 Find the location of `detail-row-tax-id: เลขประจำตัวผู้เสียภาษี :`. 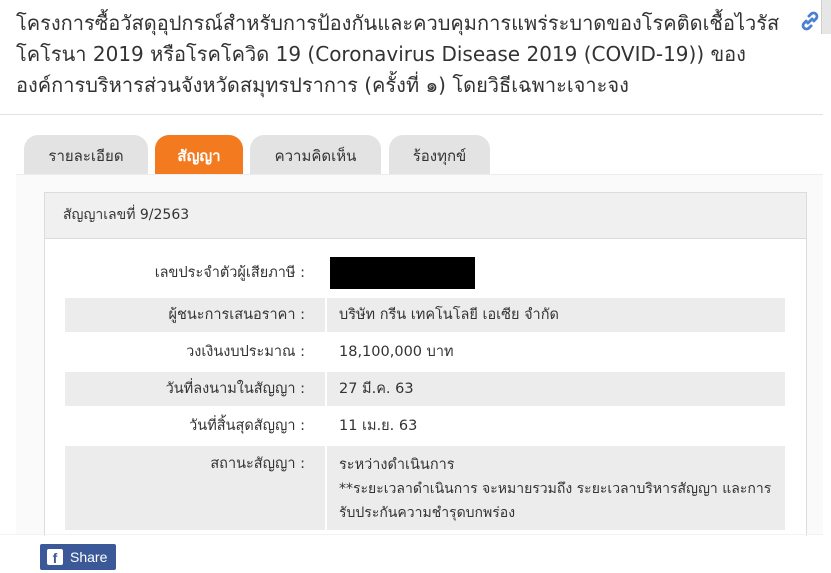

detail-row-tax-id: เลขประจำตัวผู้เสียภาษี : is located at coordinates (425, 273).